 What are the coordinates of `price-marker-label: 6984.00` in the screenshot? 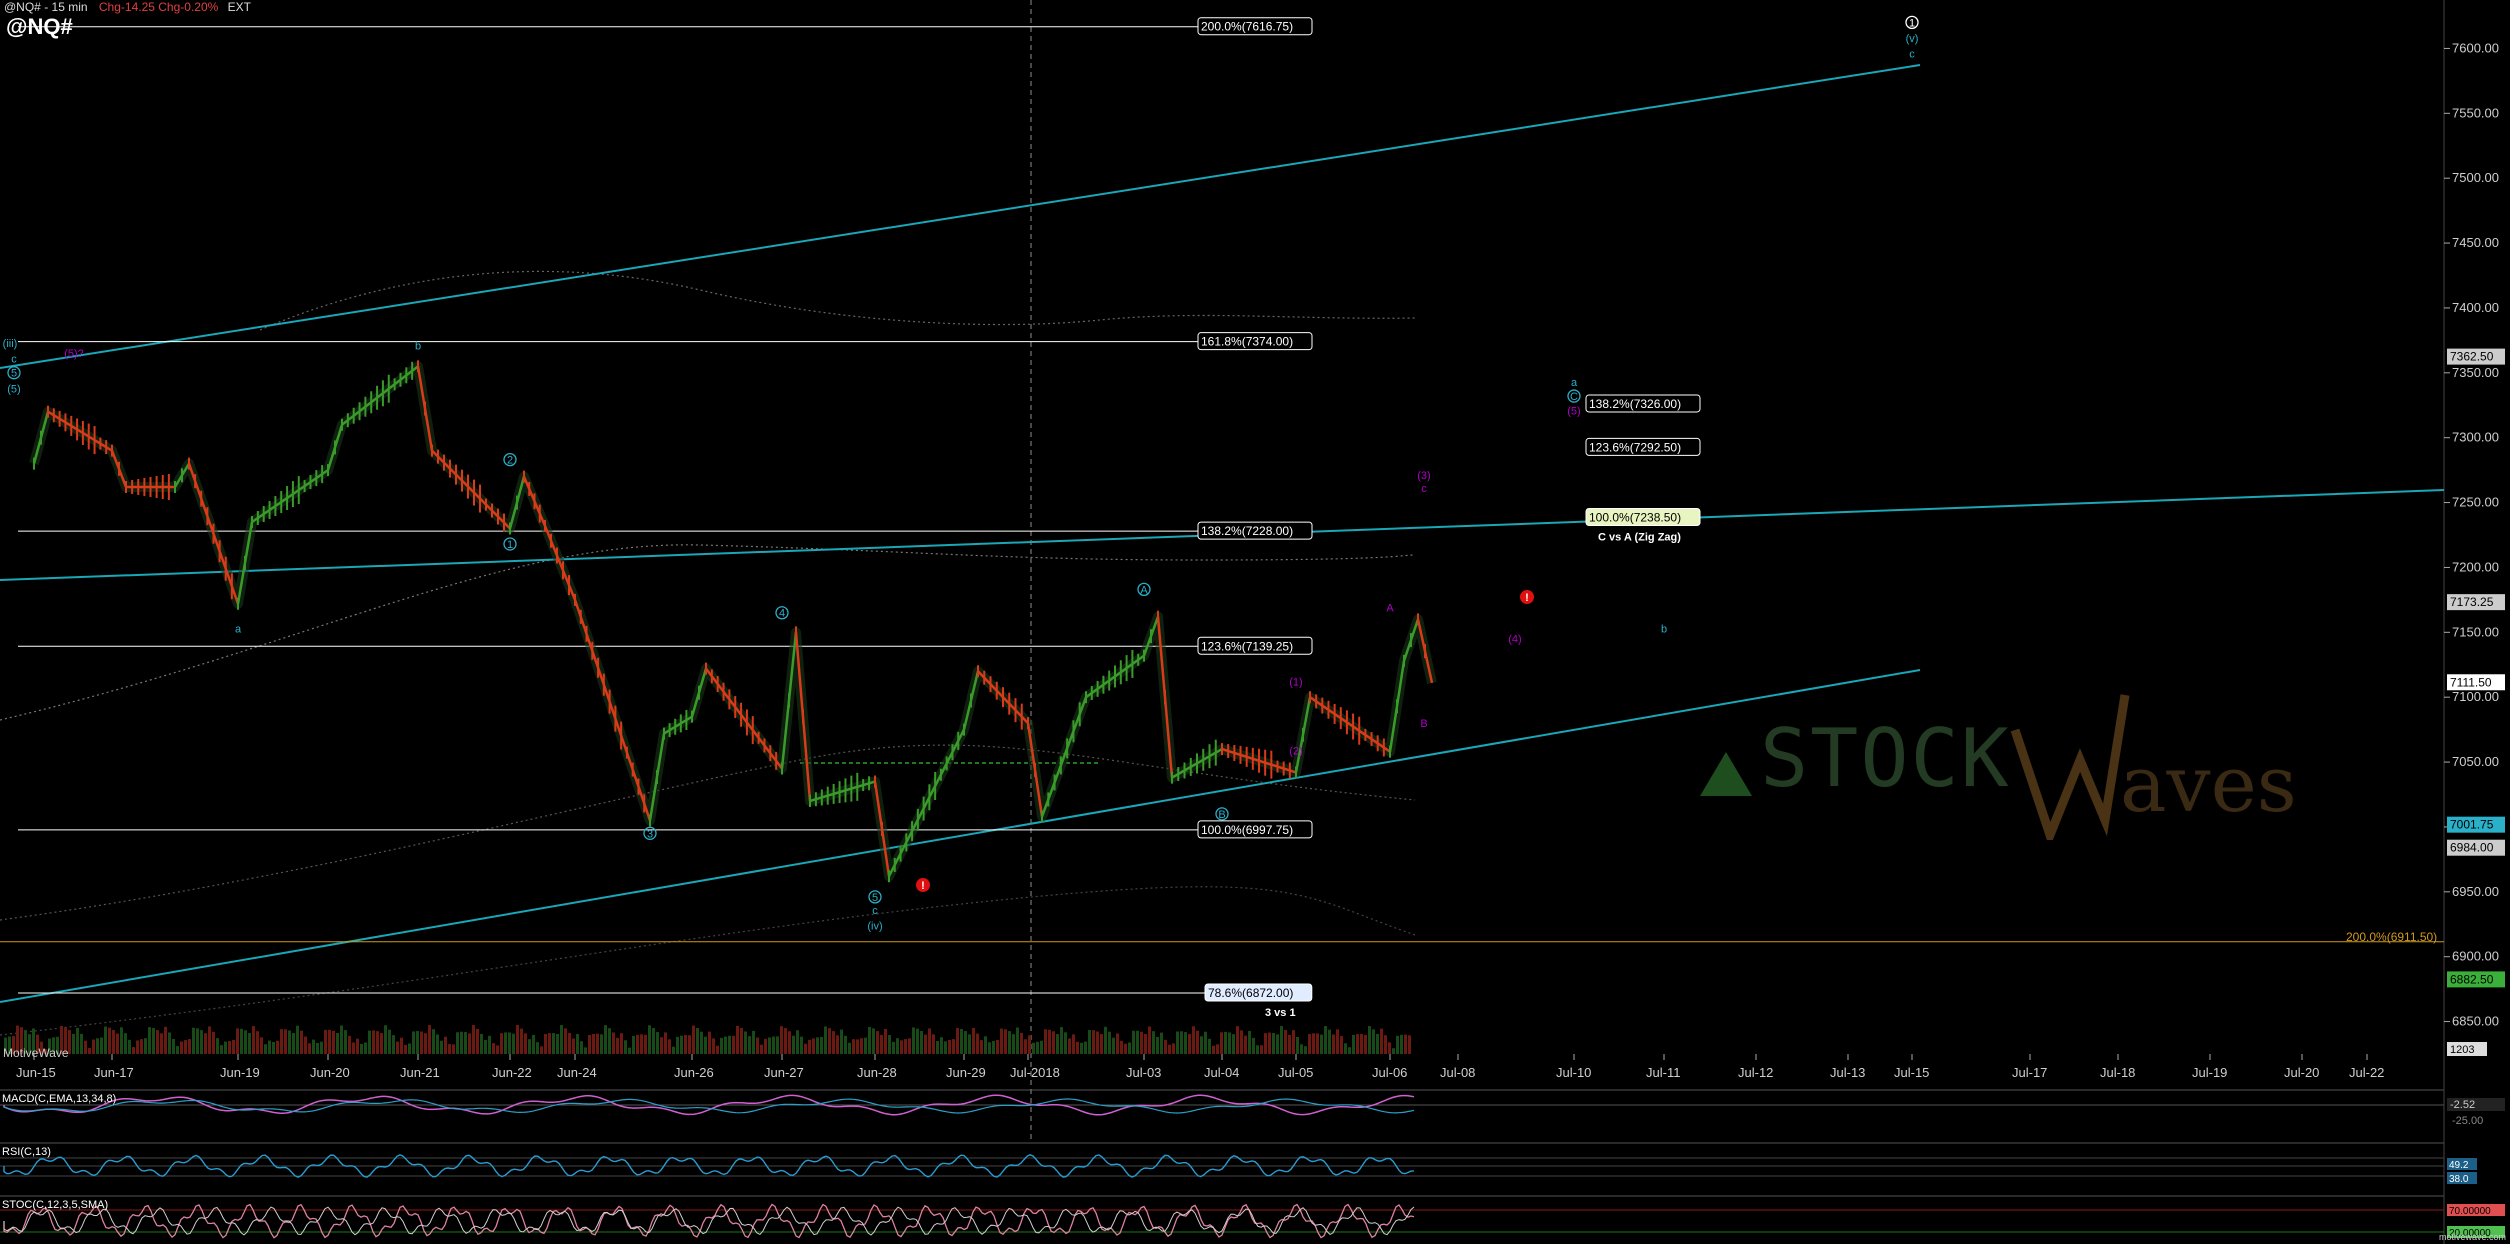 It's located at (2472, 848).